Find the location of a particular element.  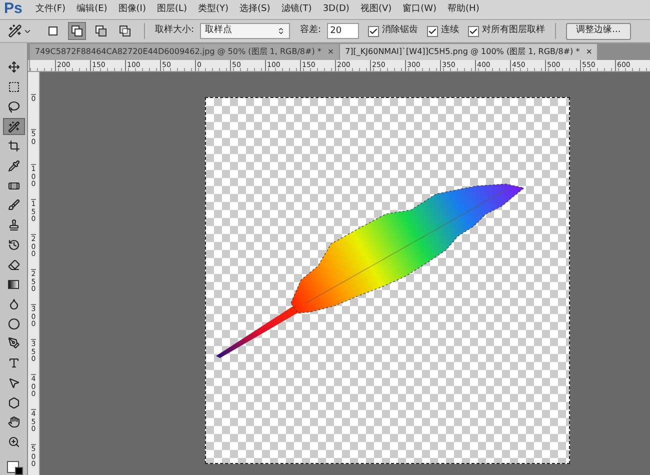

dashed-square-icon is located at coordinates (14, 87).